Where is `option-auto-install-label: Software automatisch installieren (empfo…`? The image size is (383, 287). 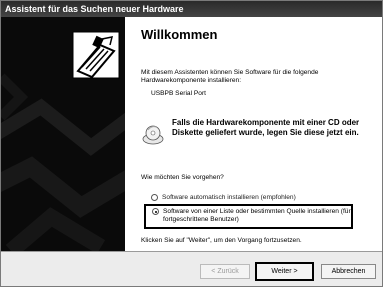
option-auto-install-label: Software automatisch installieren (empfo… is located at coordinates (229, 198).